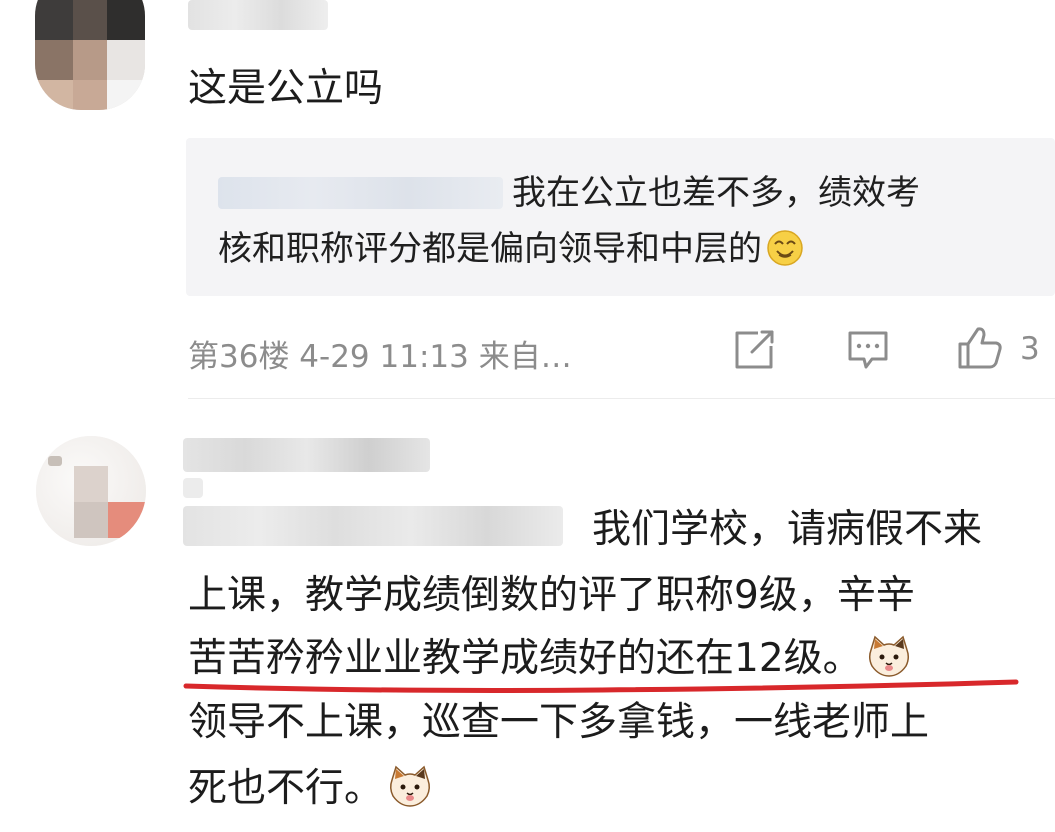 This screenshot has height=832, width=1055. I want to click on comment-text-line-1: 我们学校，请病假不来, so click(787, 529).